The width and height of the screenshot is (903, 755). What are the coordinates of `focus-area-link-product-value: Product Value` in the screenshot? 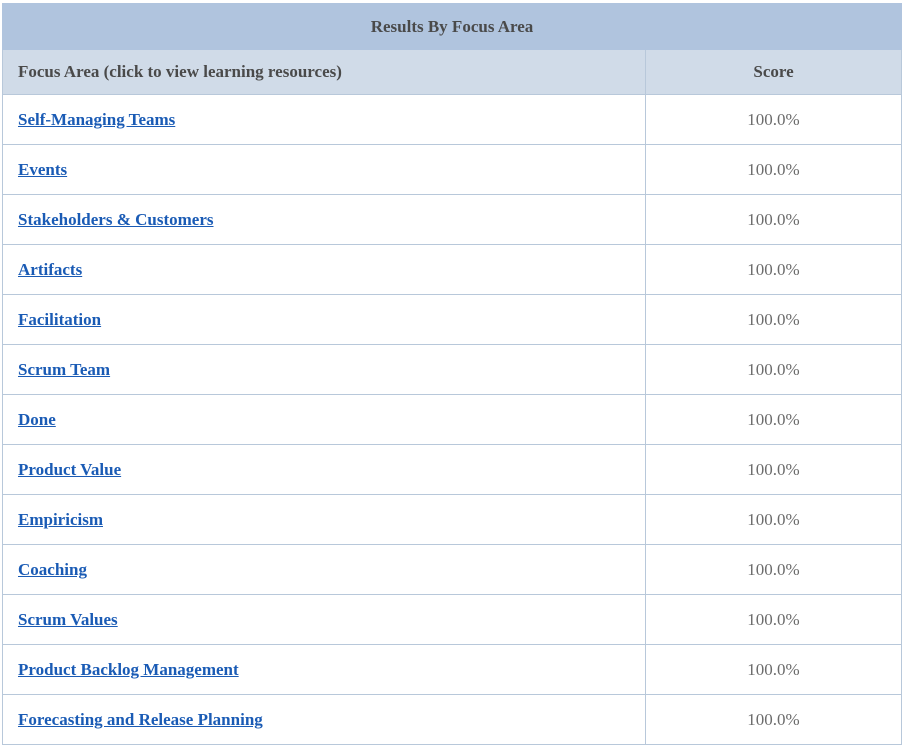 It's located at (69, 469).